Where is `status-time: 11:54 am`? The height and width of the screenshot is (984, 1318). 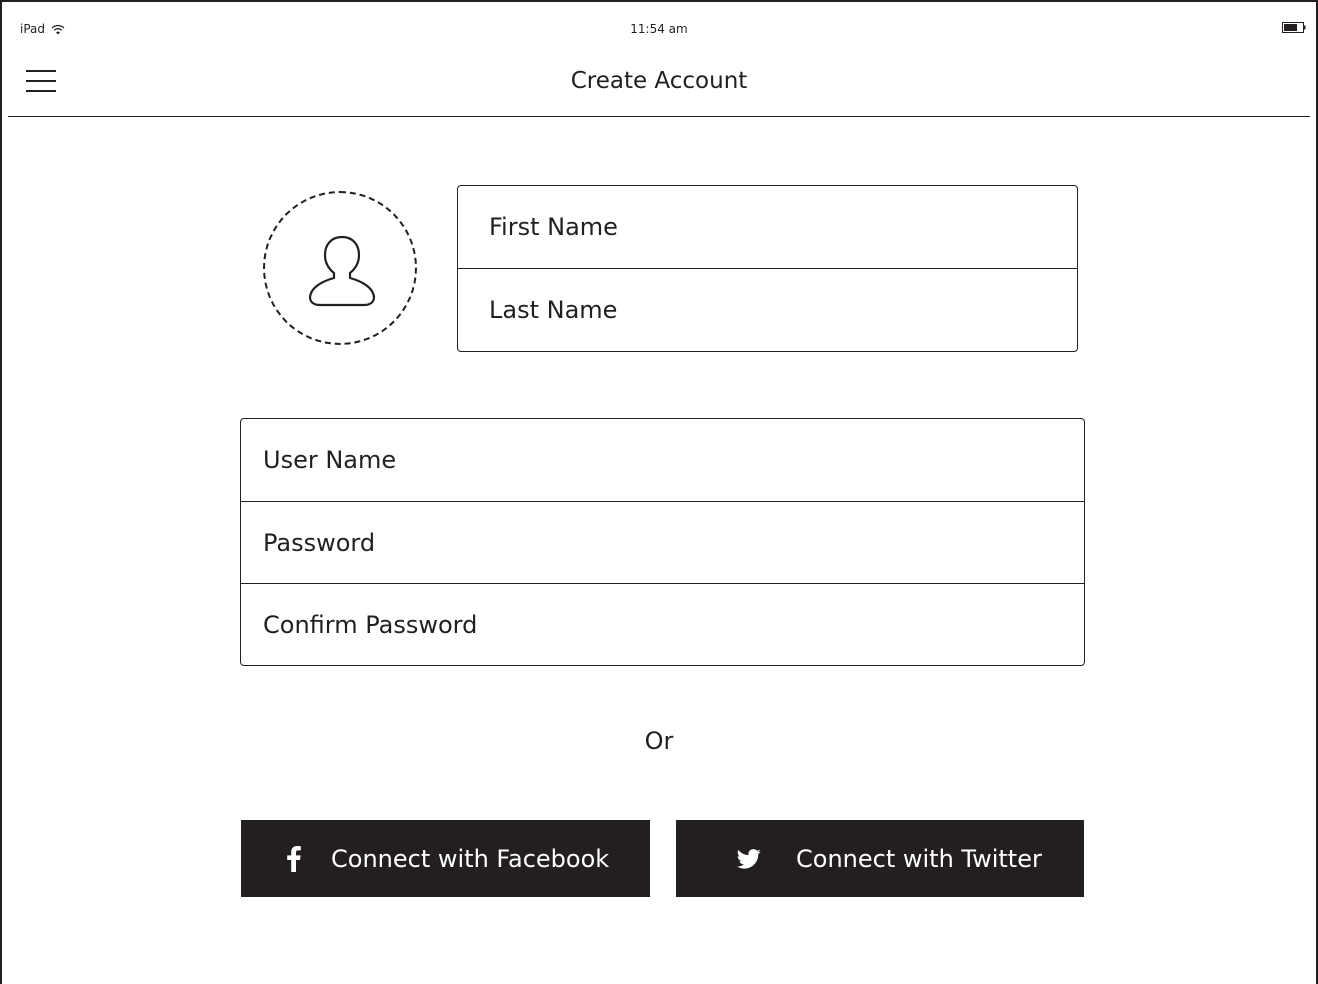
status-time: 11:54 am is located at coordinates (659, 29).